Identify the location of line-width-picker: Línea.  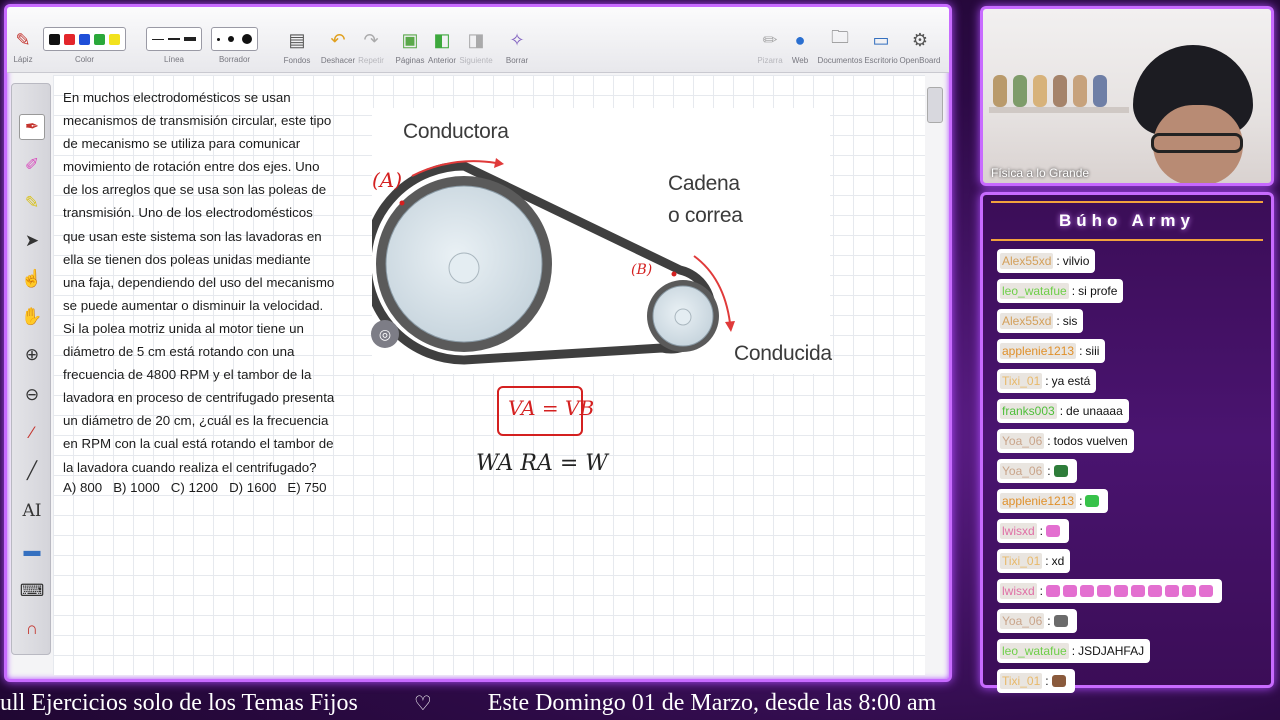
(174, 45).